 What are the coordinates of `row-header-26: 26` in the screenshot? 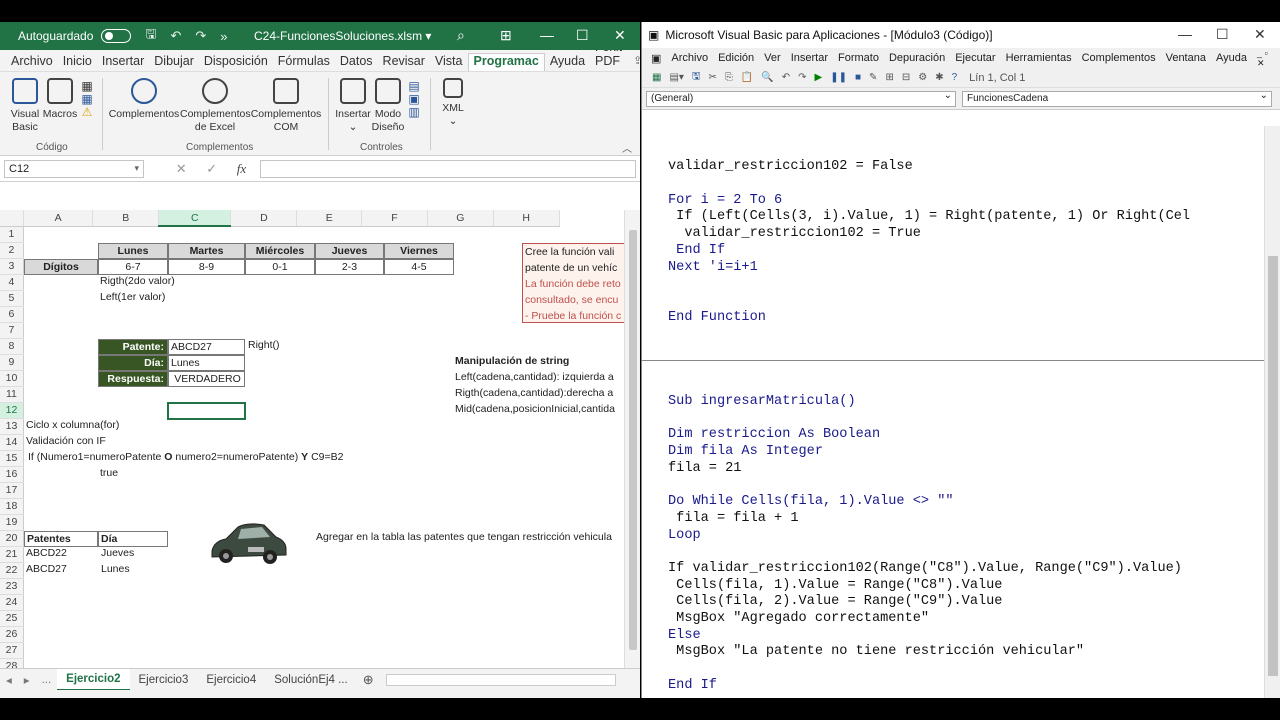 It's located at (12, 634).